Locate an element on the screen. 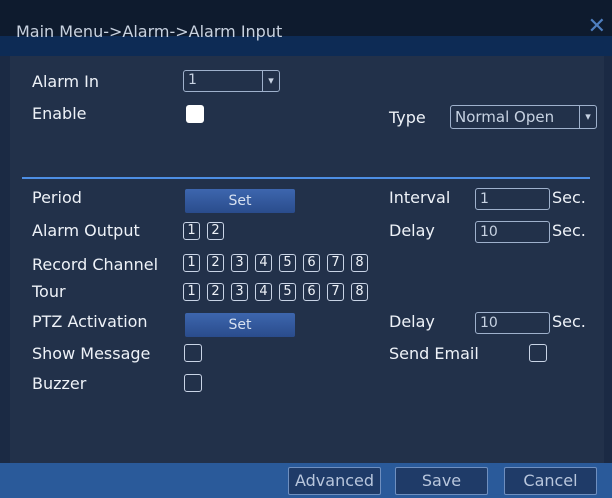  cancel-button: Cancel is located at coordinates (550, 481).